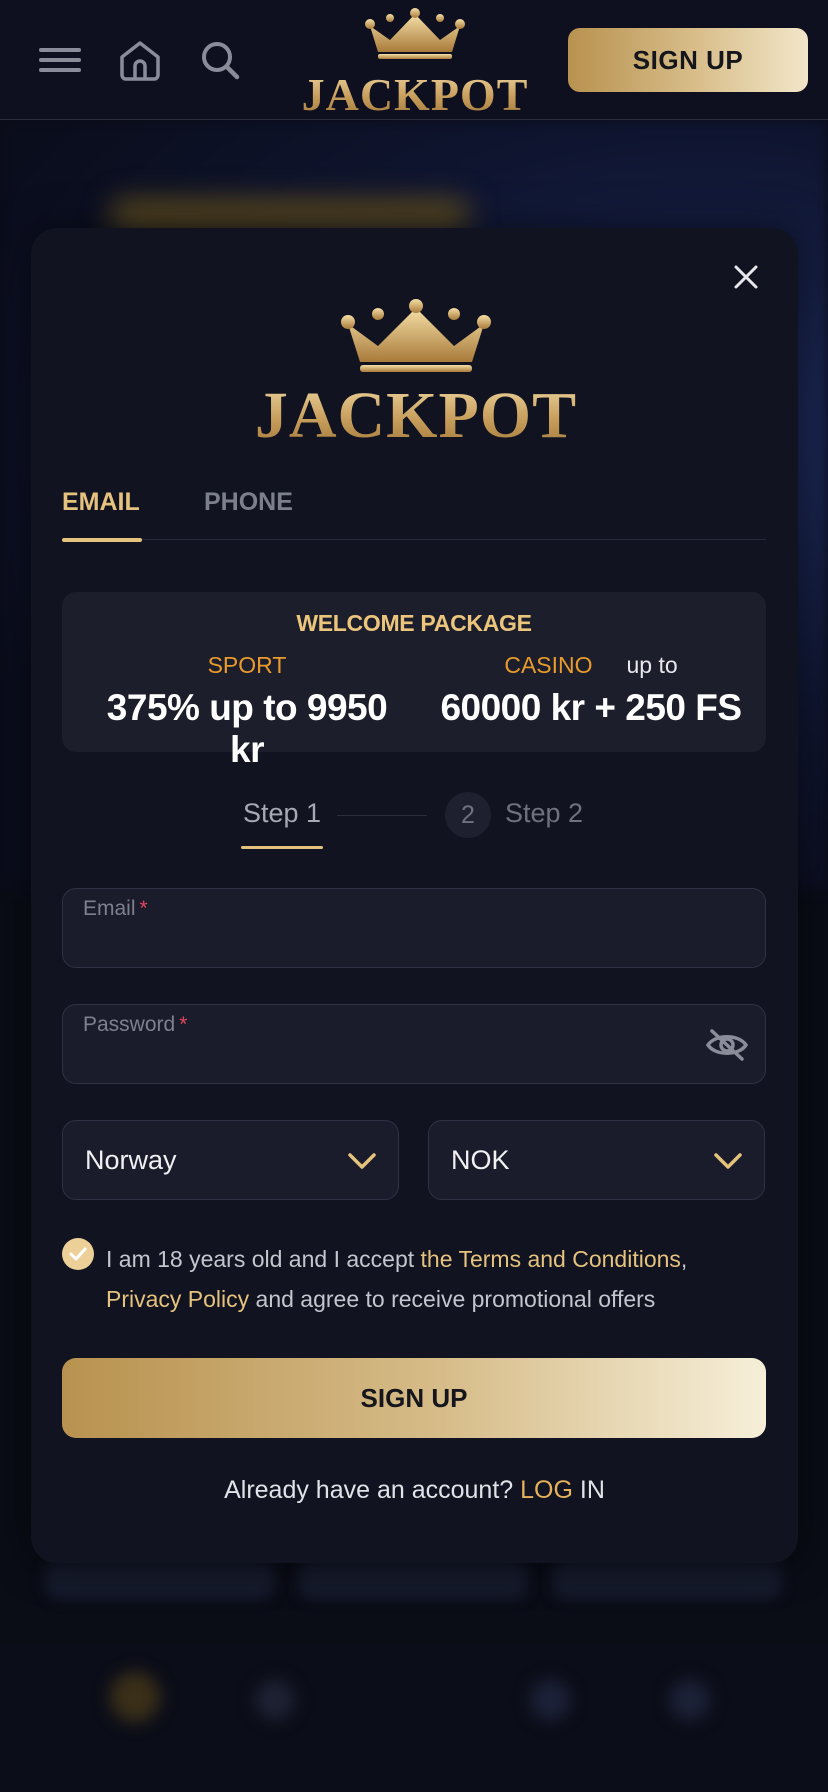 Image resolution: width=828 pixels, height=1792 pixels. What do you see at coordinates (480, 1160) in the screenshot?
I see `currency-value: NOK` at bounding box center [480, 1160].